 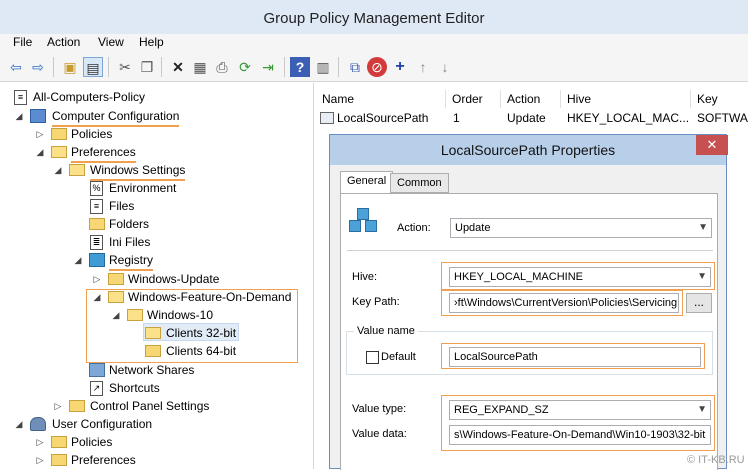 What do you see at coordinates (125, 67) in the screenshot?
I see `cut-icon: ✂` at bounding box center [125, 67].